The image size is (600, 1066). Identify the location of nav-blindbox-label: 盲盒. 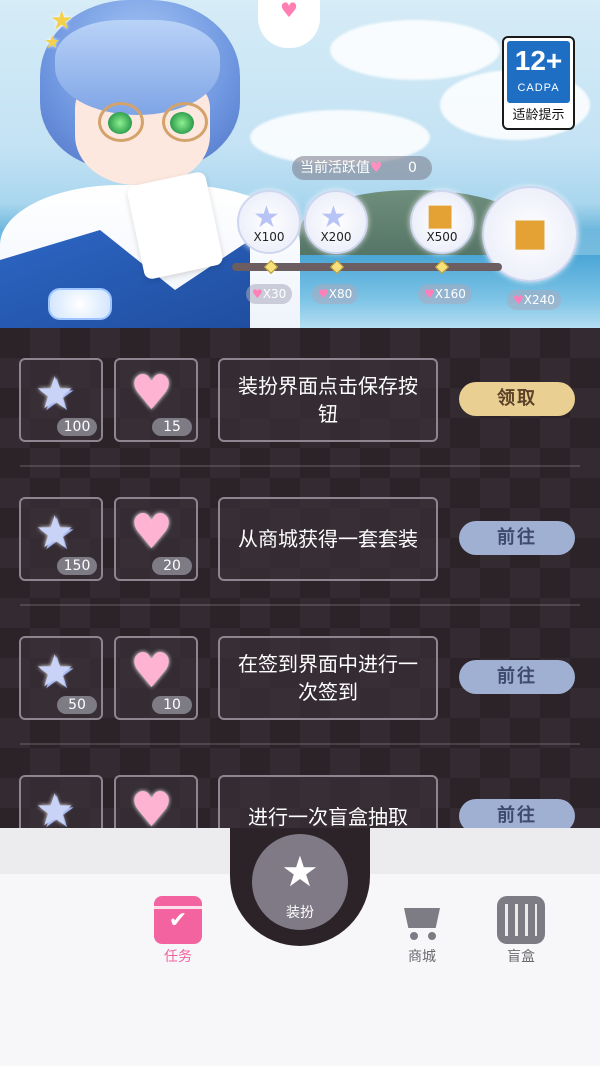
(521, 957).